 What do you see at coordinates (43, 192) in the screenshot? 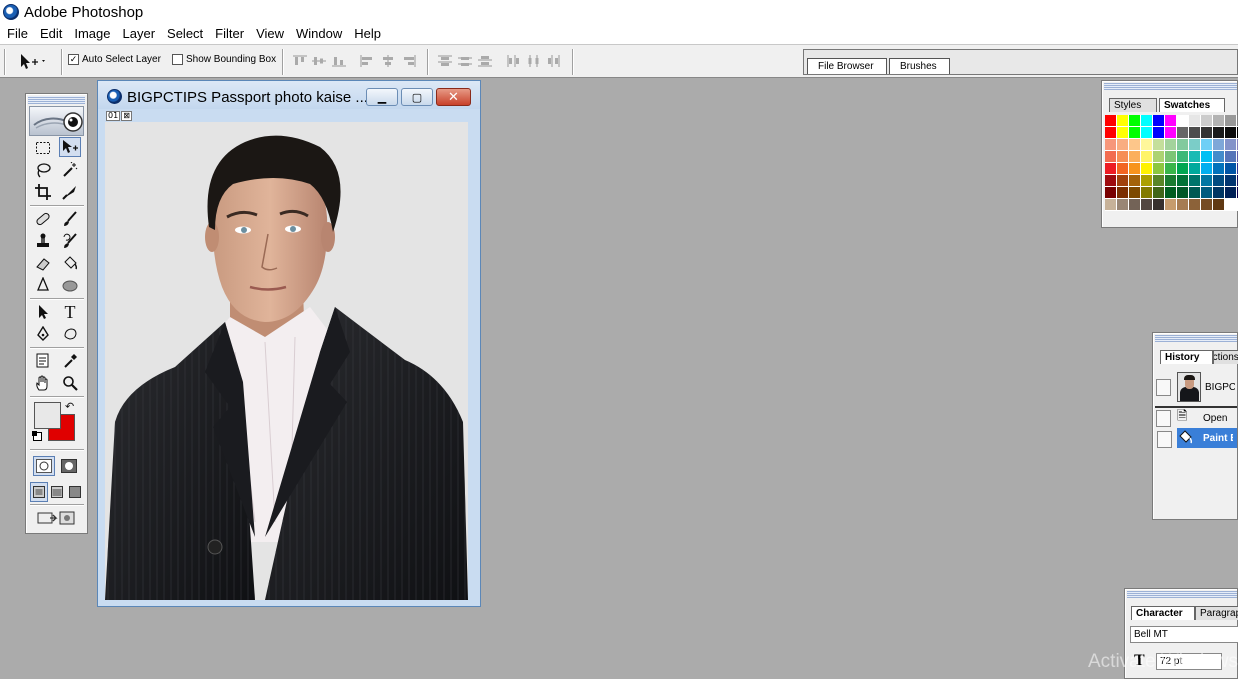
I see `crop-tool` at bounding box center [43, 192].